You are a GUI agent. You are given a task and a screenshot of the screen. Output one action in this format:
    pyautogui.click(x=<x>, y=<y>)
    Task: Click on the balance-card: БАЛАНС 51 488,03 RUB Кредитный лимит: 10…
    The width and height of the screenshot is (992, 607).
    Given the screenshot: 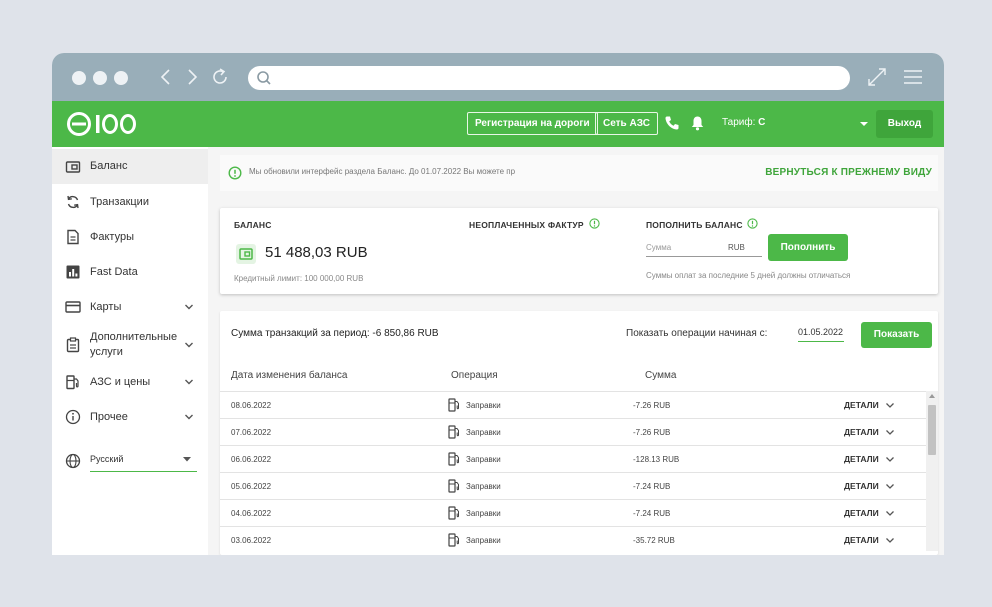 What is the action you would take?
    pyautogui.click(x=579, y=251)
    